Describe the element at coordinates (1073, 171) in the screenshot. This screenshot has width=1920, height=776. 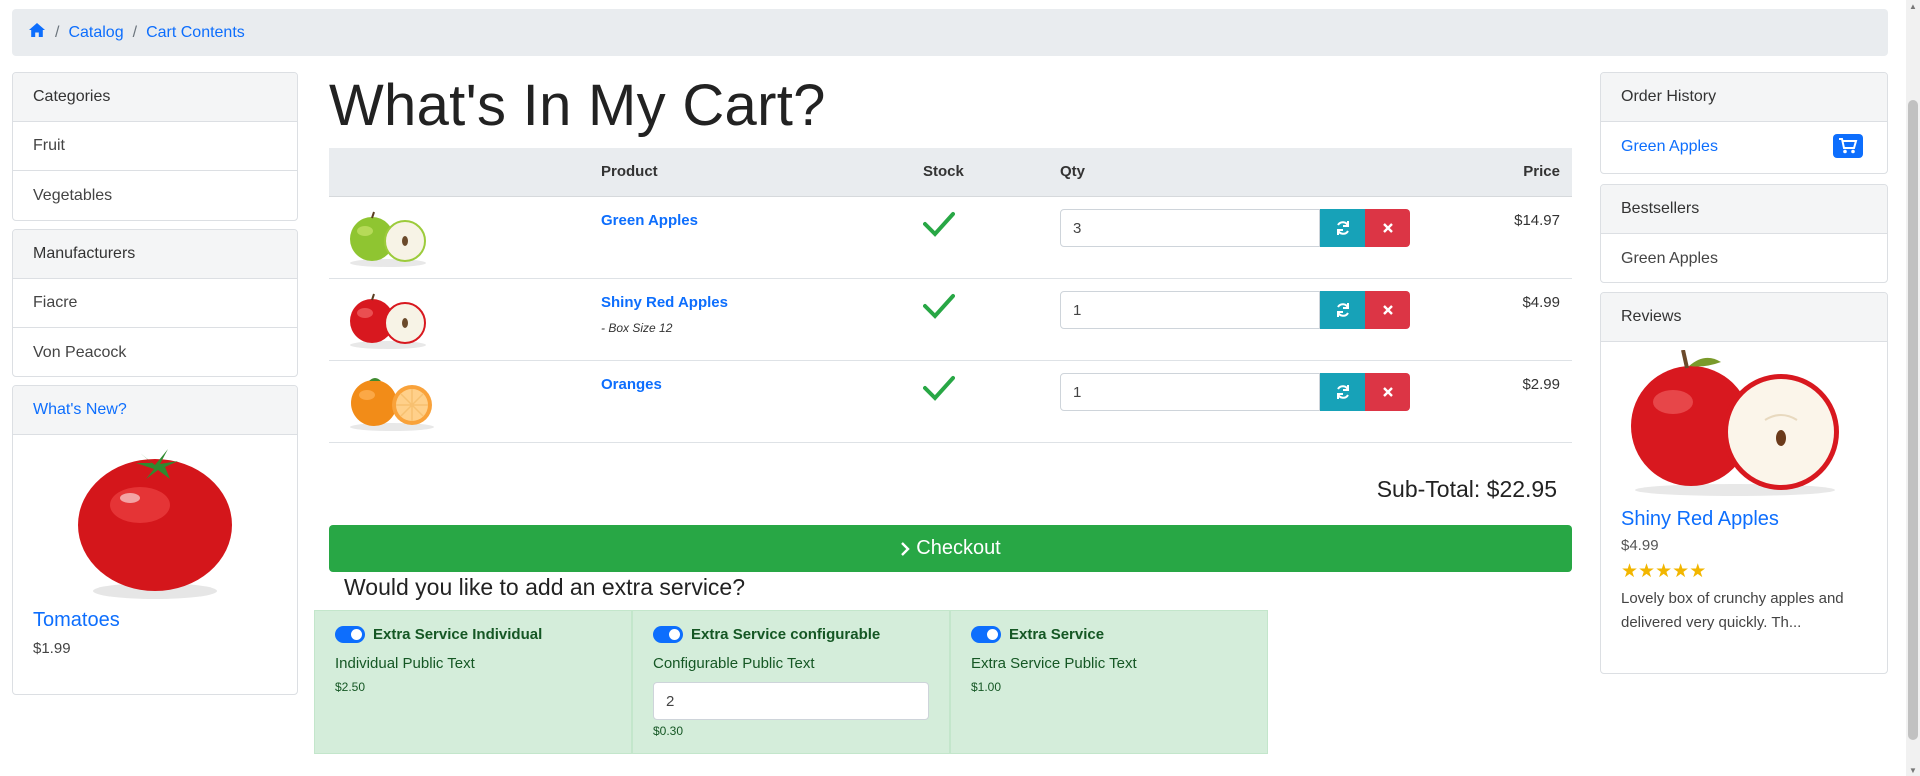
I see `header-qty: Qty` at that location.